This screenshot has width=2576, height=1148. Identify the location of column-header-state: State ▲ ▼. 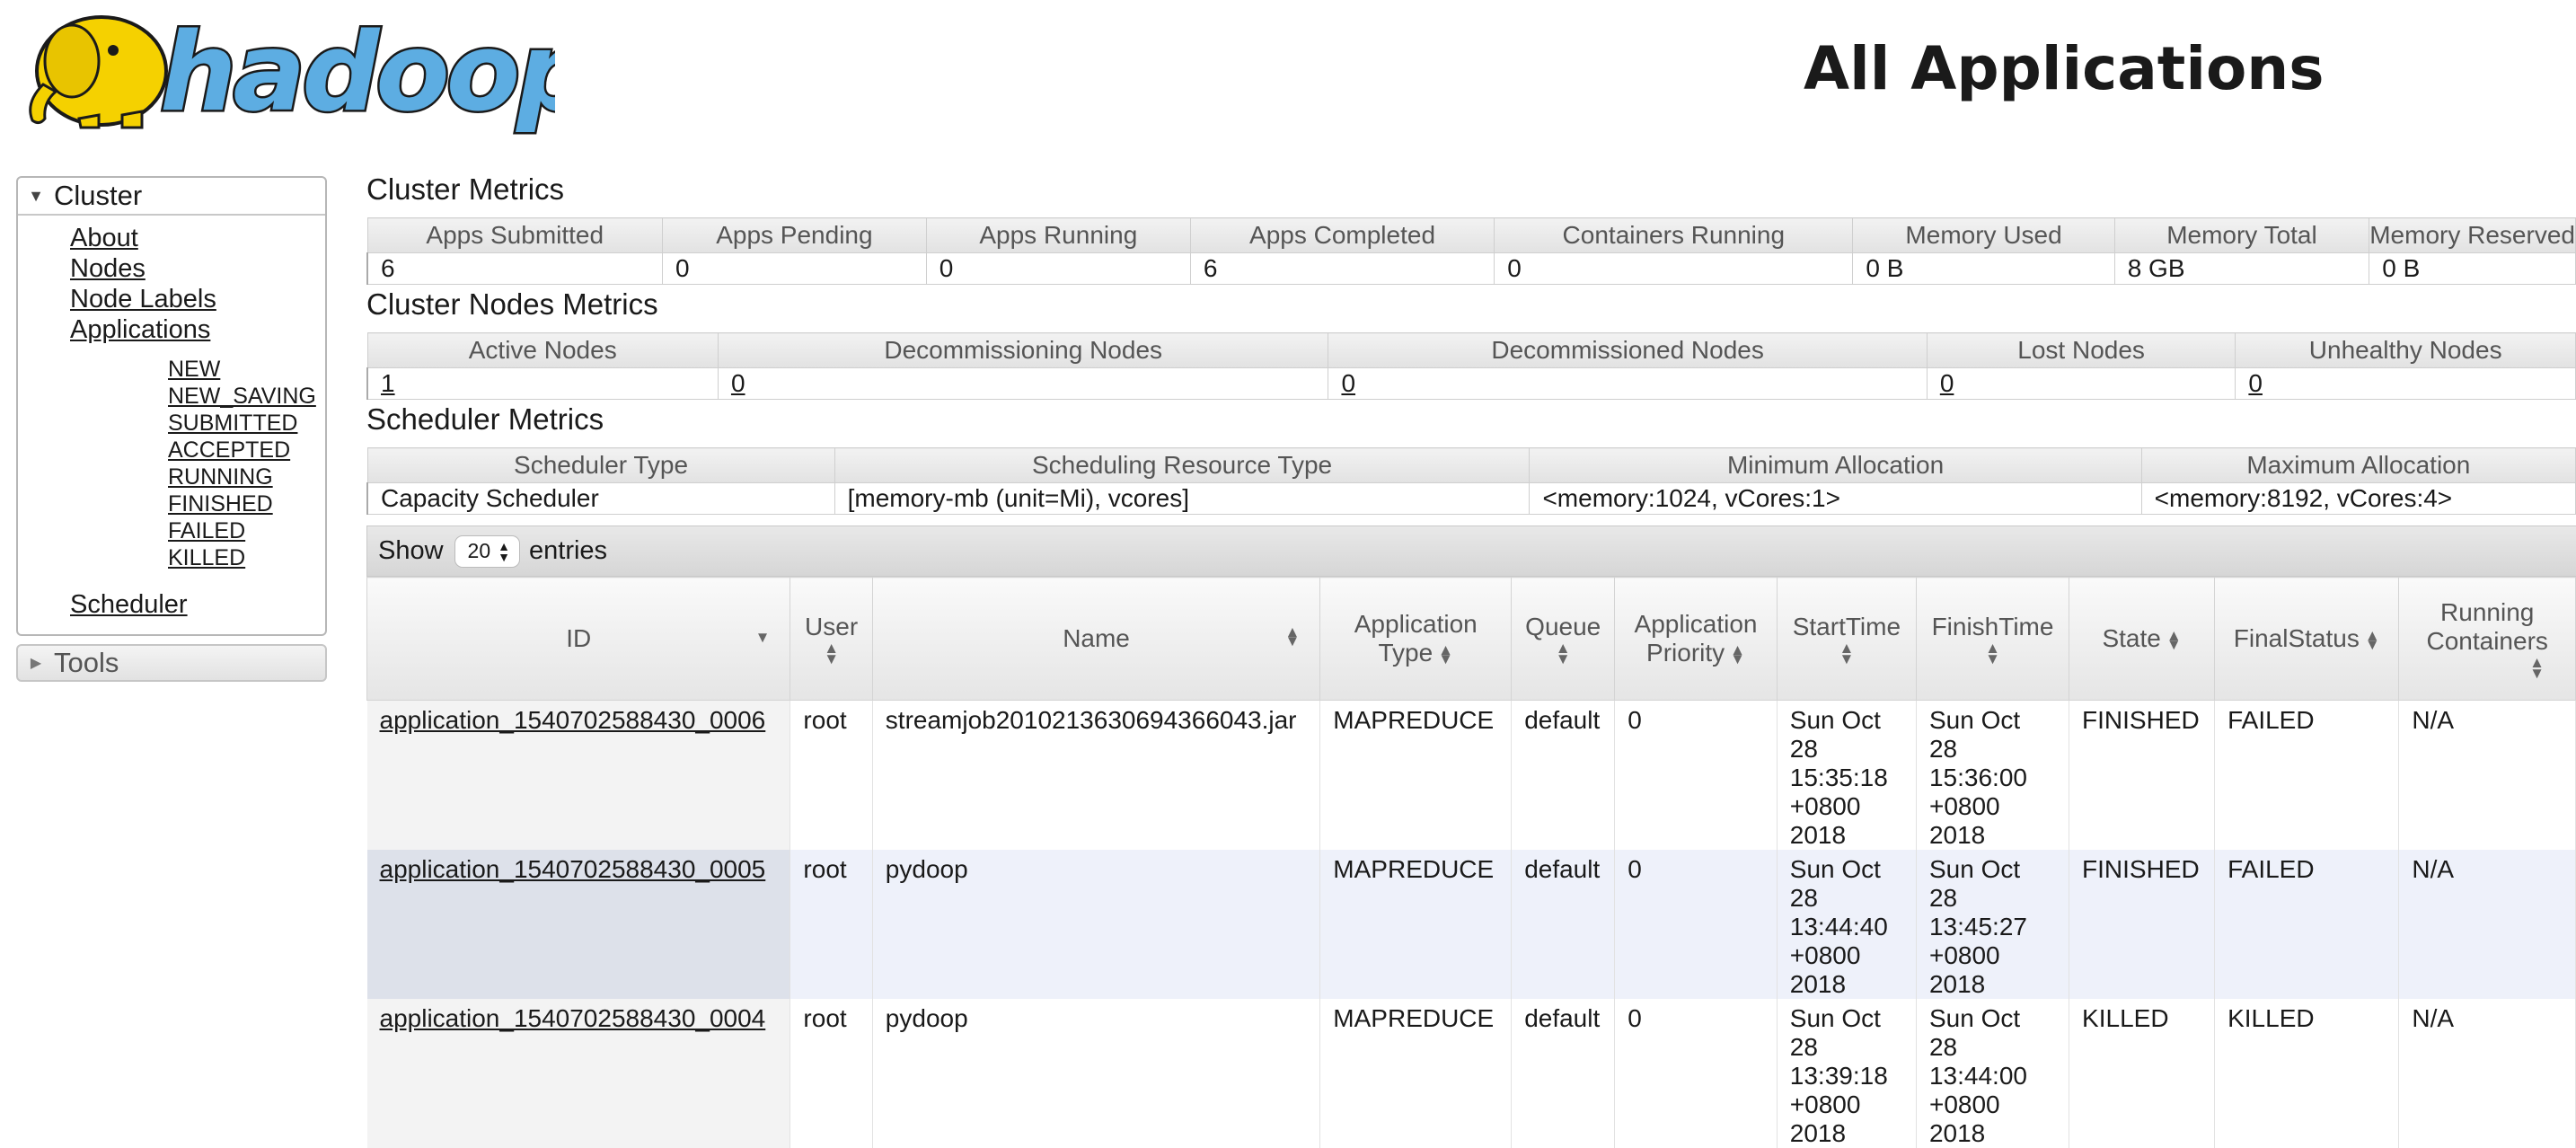
(2142, 639).